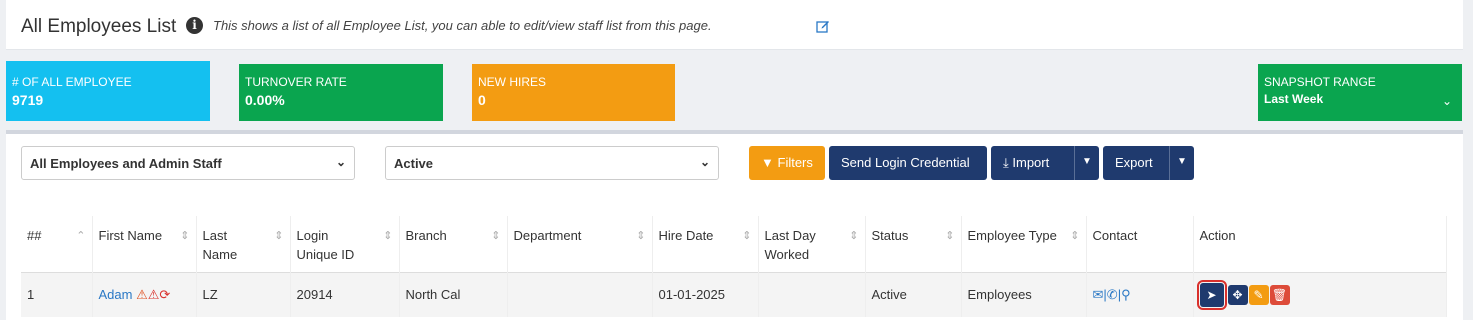 The width and height of the screenshot is (1473, 320). Describe the element at coordinates (345, 244) in the screenshot. I see `column-header-login-id: Login Unique ID ⇕` at that location.